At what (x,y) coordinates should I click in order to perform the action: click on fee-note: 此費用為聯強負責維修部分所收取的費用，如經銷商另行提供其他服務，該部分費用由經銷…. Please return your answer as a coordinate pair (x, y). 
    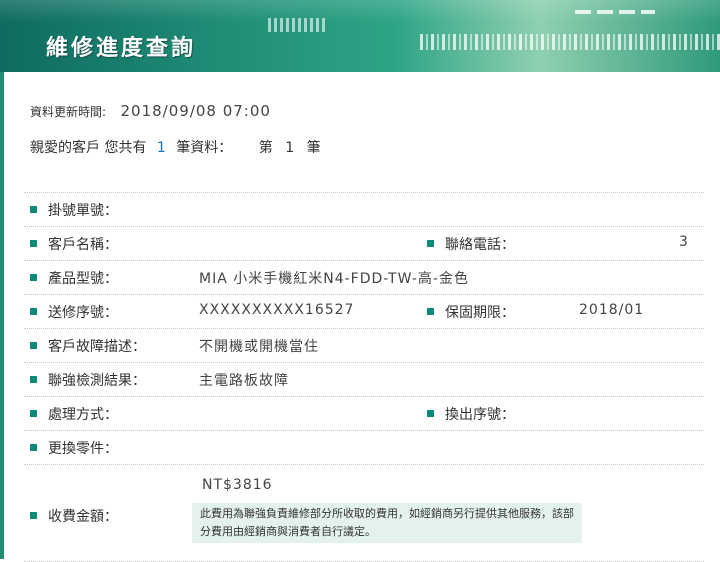
    Looking at the image, I should click on (387, 523).